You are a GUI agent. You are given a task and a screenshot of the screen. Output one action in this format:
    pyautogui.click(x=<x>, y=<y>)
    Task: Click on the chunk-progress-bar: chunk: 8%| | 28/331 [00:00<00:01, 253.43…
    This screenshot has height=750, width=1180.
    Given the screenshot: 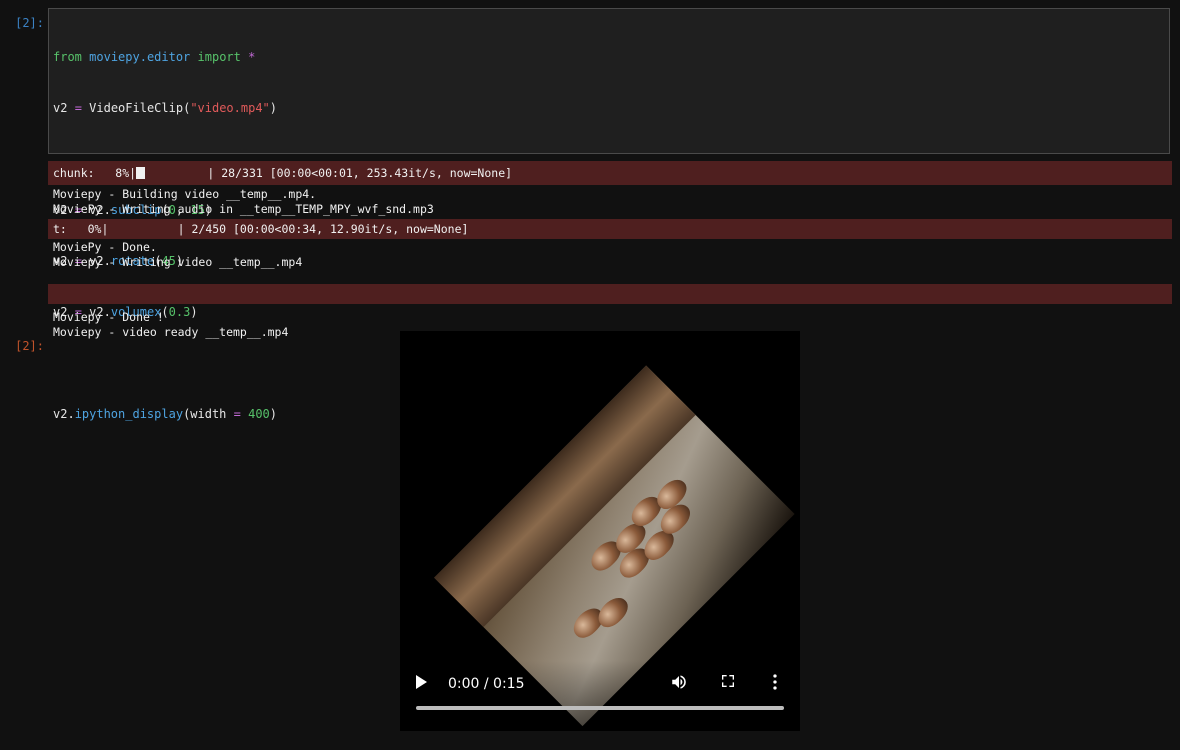 What is the action you would take?
    pyautogui.click(x=610, y=173)
    